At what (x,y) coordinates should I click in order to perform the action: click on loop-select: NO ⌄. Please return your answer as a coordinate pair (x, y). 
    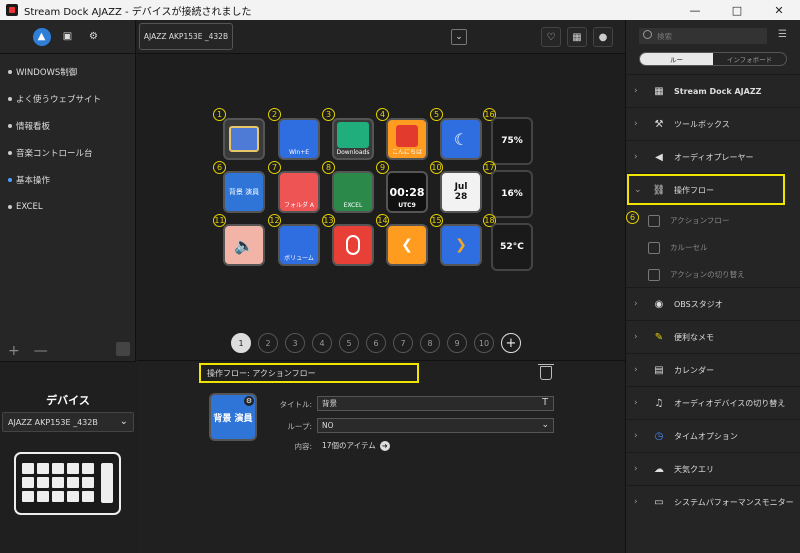
    Looking at the image, I should click on (435, 425).